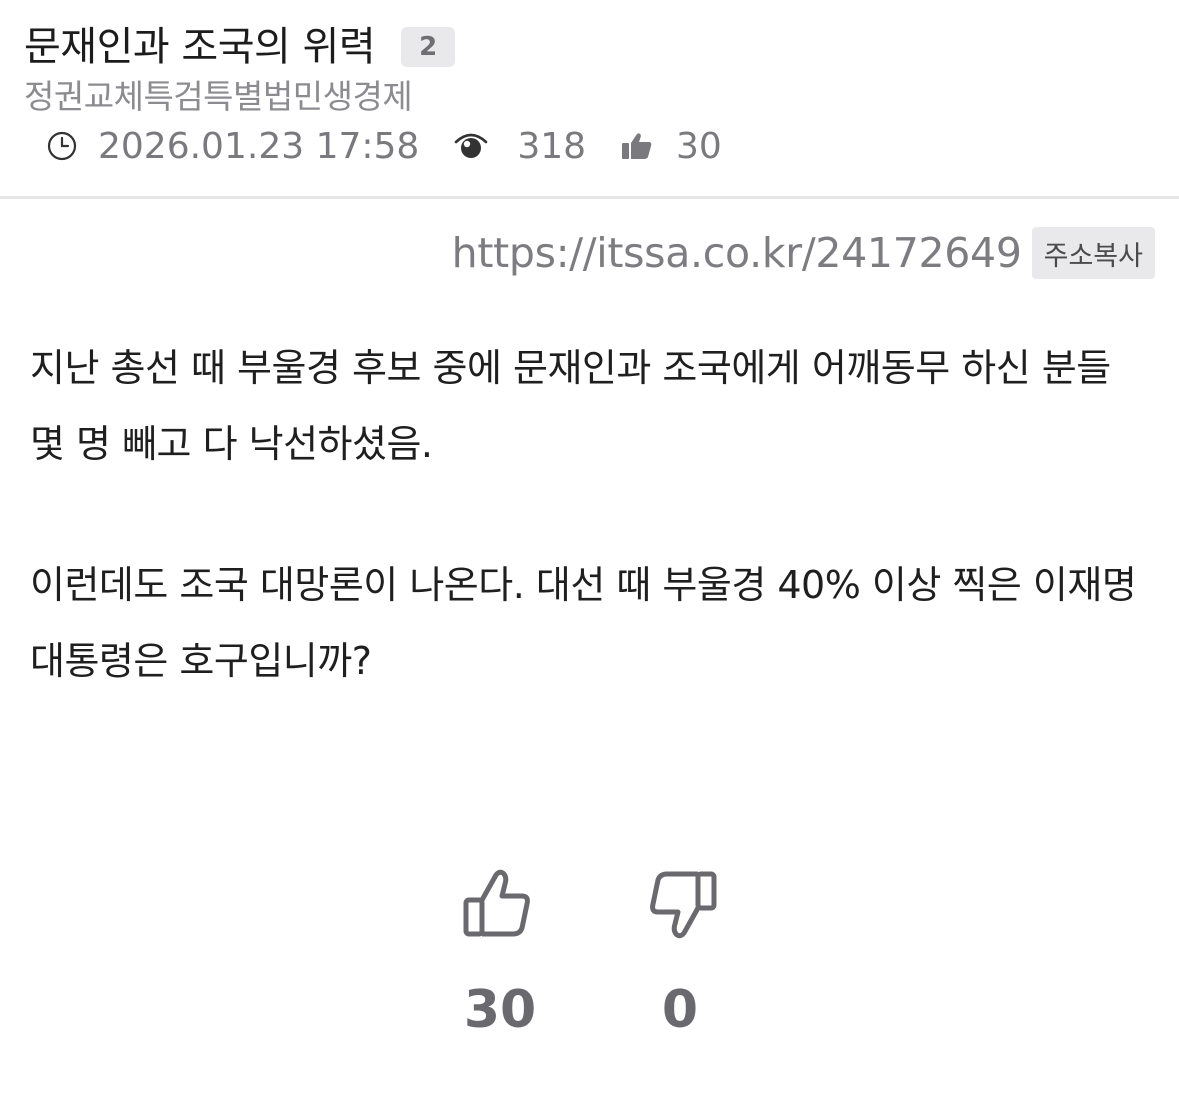 The height and width of the screenshot is (1097, 1179). What do you see at coordinates (699, 146) in the screenshot?
I see `like-count: 30` at bounding box center [699, 146].